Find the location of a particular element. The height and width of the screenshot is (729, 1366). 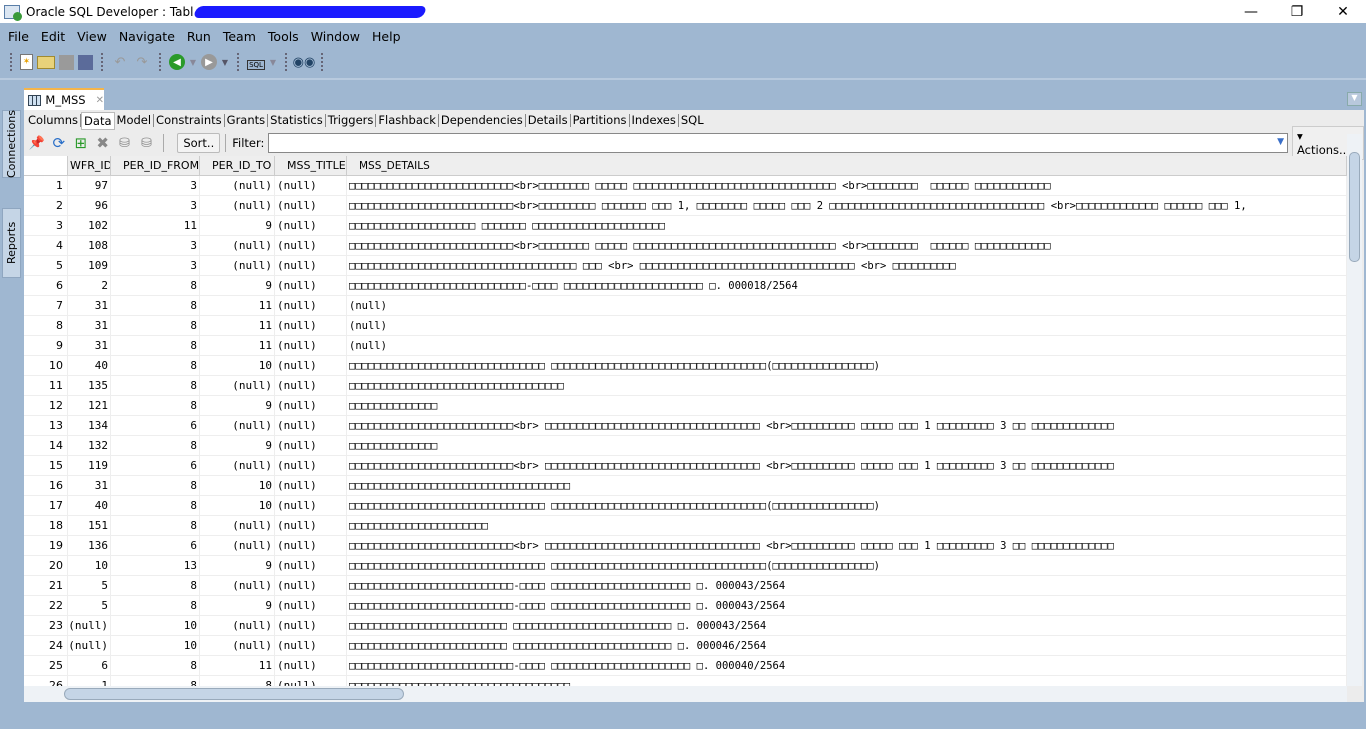

reports-tab: Reports is located at coordinates (11, 243).